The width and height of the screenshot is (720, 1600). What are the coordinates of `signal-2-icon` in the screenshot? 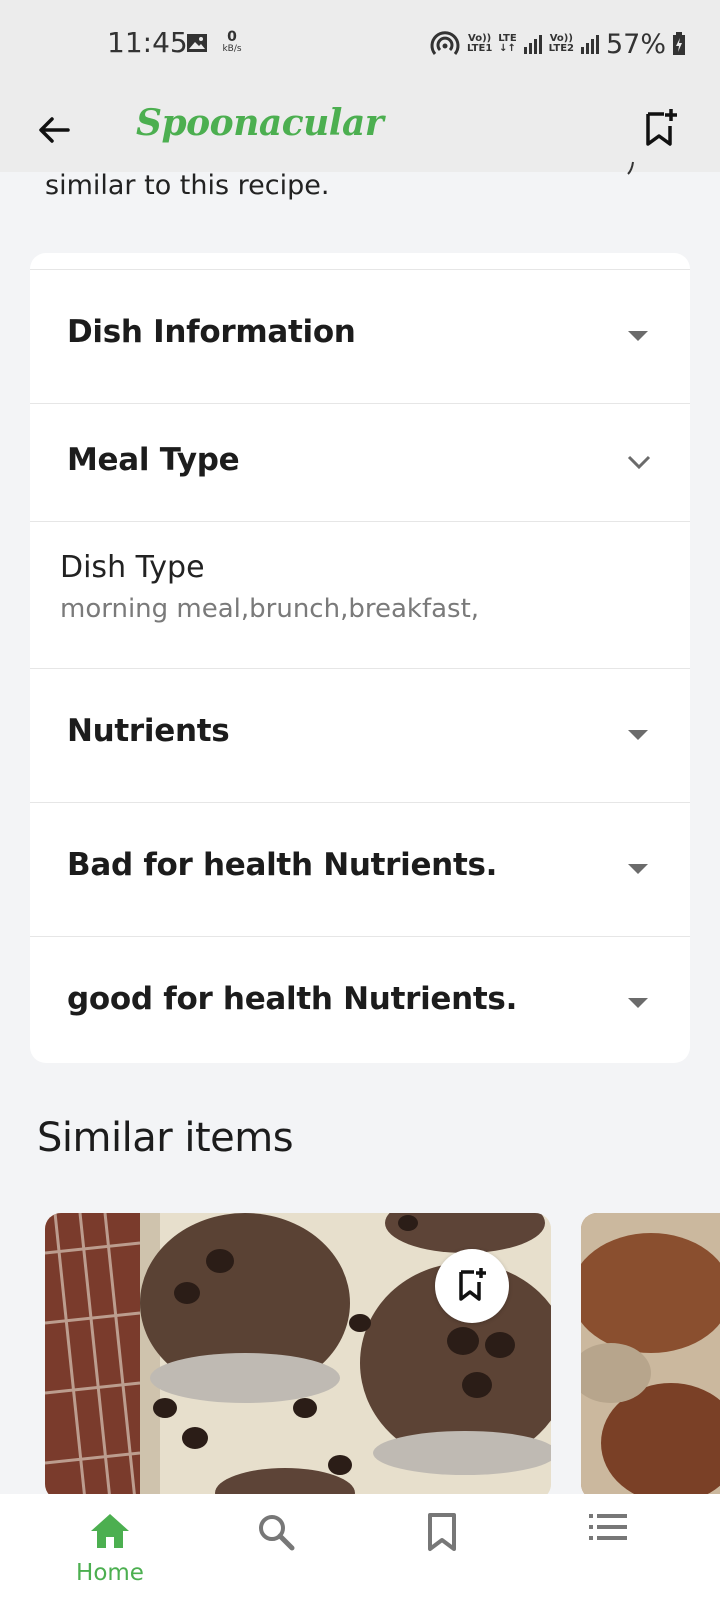 It's located at (589, 44).